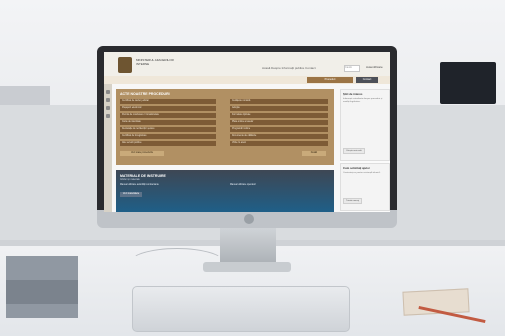  I want to click on login-link: Autentificare, so click(374, 67).